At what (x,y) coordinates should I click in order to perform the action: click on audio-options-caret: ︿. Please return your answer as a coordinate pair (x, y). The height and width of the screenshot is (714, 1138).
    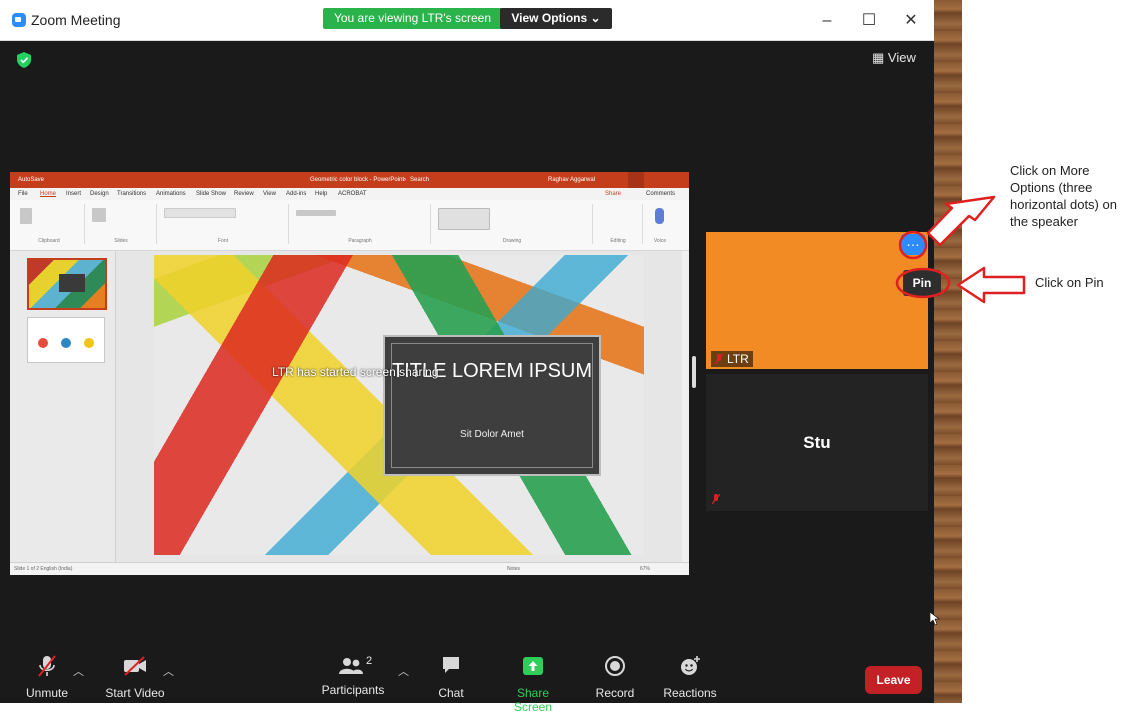
    Looking at the image, I should click on (78, 671).